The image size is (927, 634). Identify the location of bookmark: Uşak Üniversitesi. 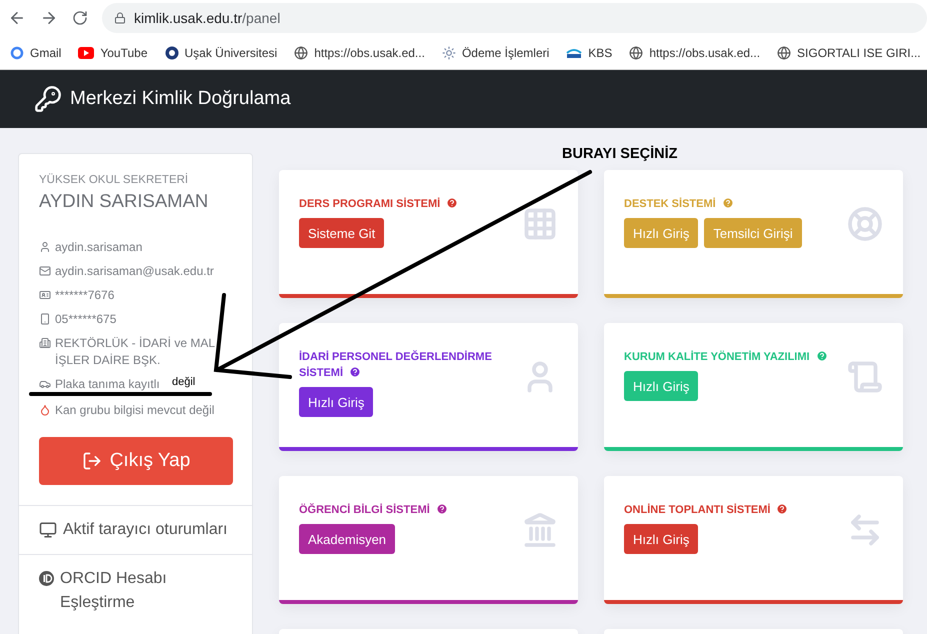
(221, 53).